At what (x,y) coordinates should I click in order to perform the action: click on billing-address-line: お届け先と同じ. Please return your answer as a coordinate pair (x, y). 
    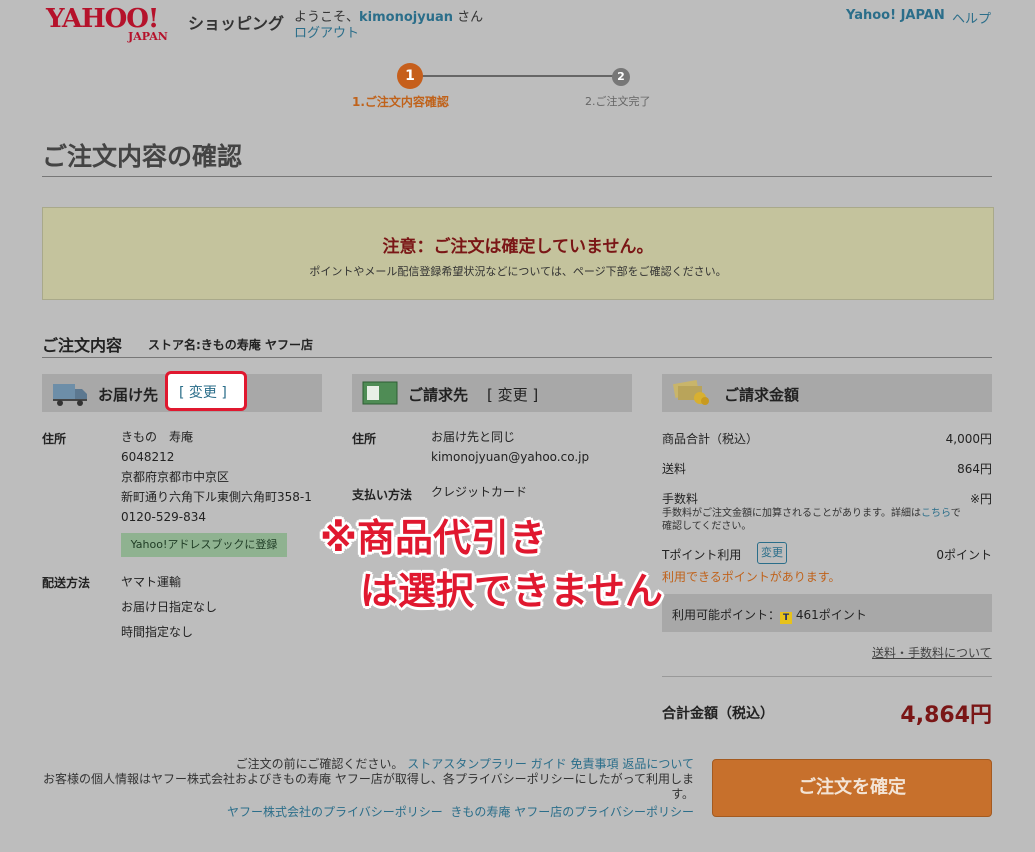
    Looking at the image, I should click on (473, 437).